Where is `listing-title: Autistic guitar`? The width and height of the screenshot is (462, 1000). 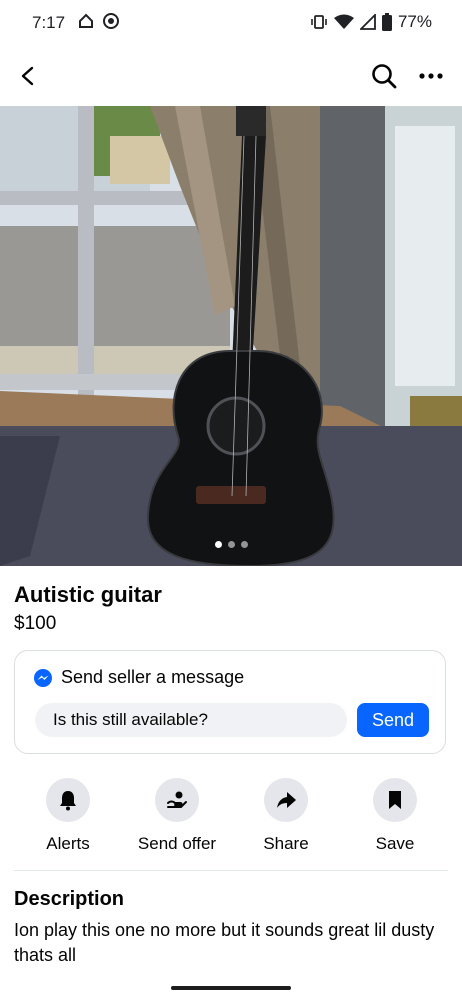 listing-title: Autistic guitar is located at coordinates (88, 594).